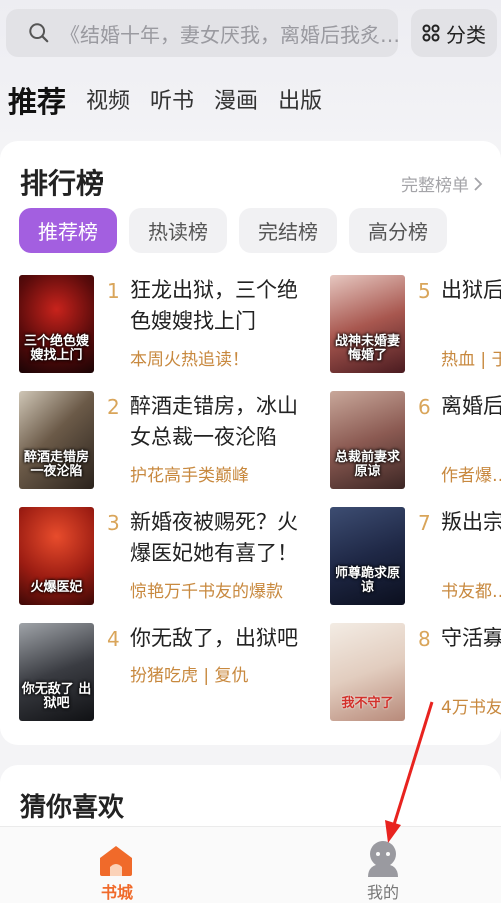  What do you see at coordinates (37, 102) in the screenshot?
I see `tab-recommend: 推荐` at bounding box center [37, 102].